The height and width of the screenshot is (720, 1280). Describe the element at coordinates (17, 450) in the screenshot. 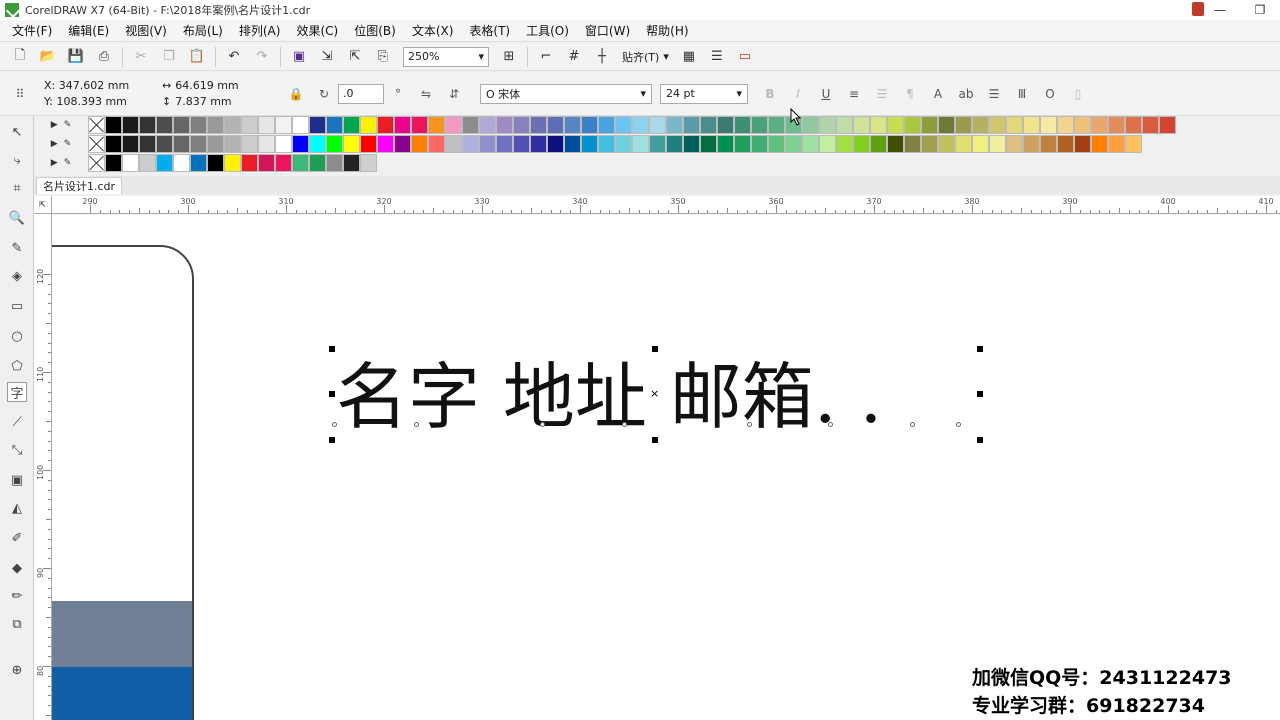

I see `connector-tool-icon: ⤡` at that location.